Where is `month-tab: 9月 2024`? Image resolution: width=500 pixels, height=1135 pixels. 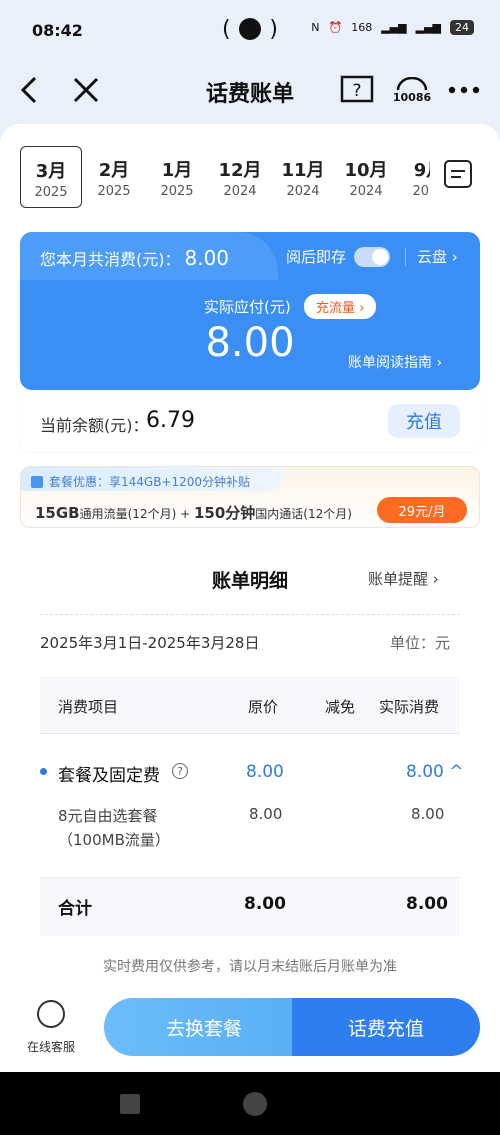
month-tab: 9月 2024 is located at coordinates (414, 177).